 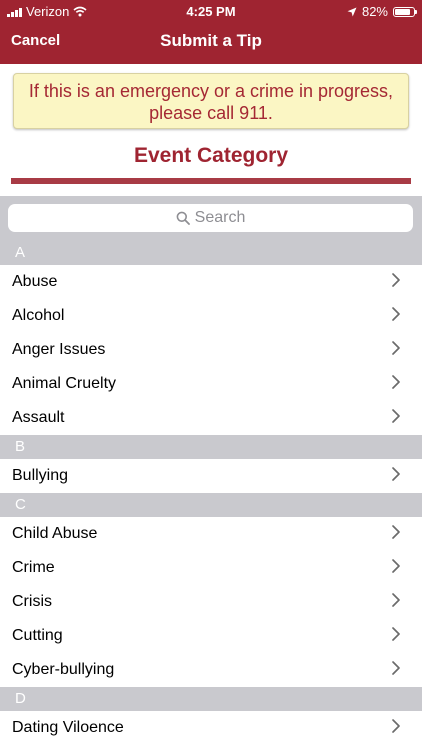 I want to click on section-header: B, so click(x=211, y=447).